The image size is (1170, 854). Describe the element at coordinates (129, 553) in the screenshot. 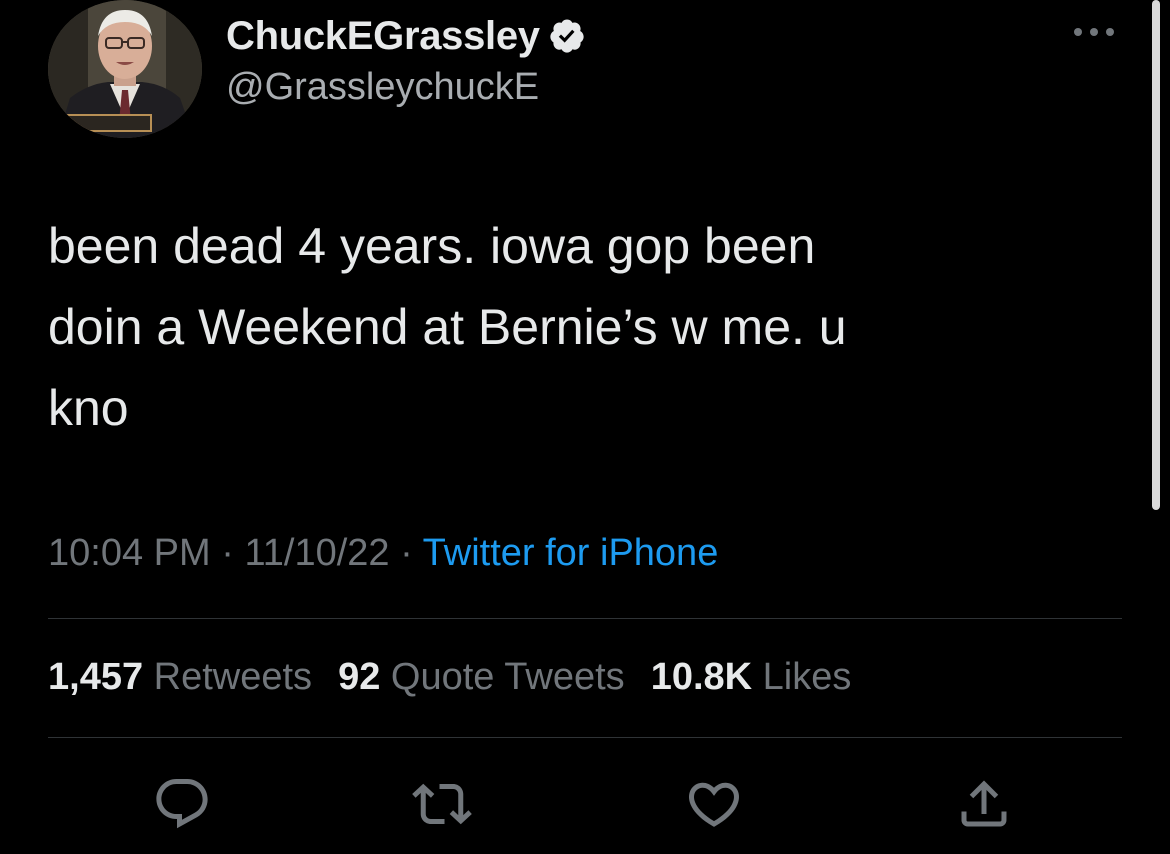

I see `tweet-time: 10:04 PM` at that location.